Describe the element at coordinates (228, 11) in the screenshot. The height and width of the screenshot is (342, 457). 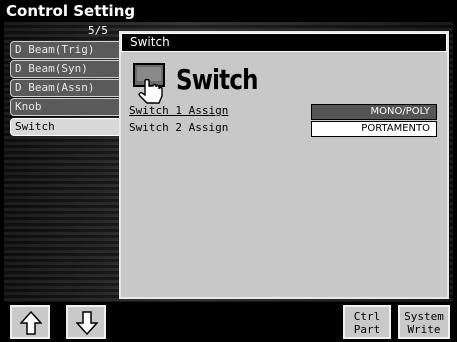
I see `window-title: Control Setting` at that location.